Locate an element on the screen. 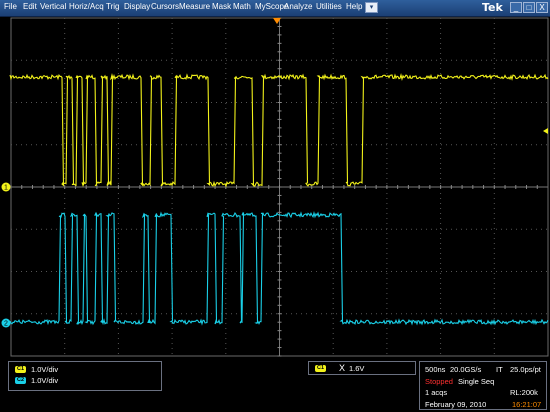 The width and height of the screenshot is (550, 412). ch1-badge: C1 is located at coordinates (20, 369).